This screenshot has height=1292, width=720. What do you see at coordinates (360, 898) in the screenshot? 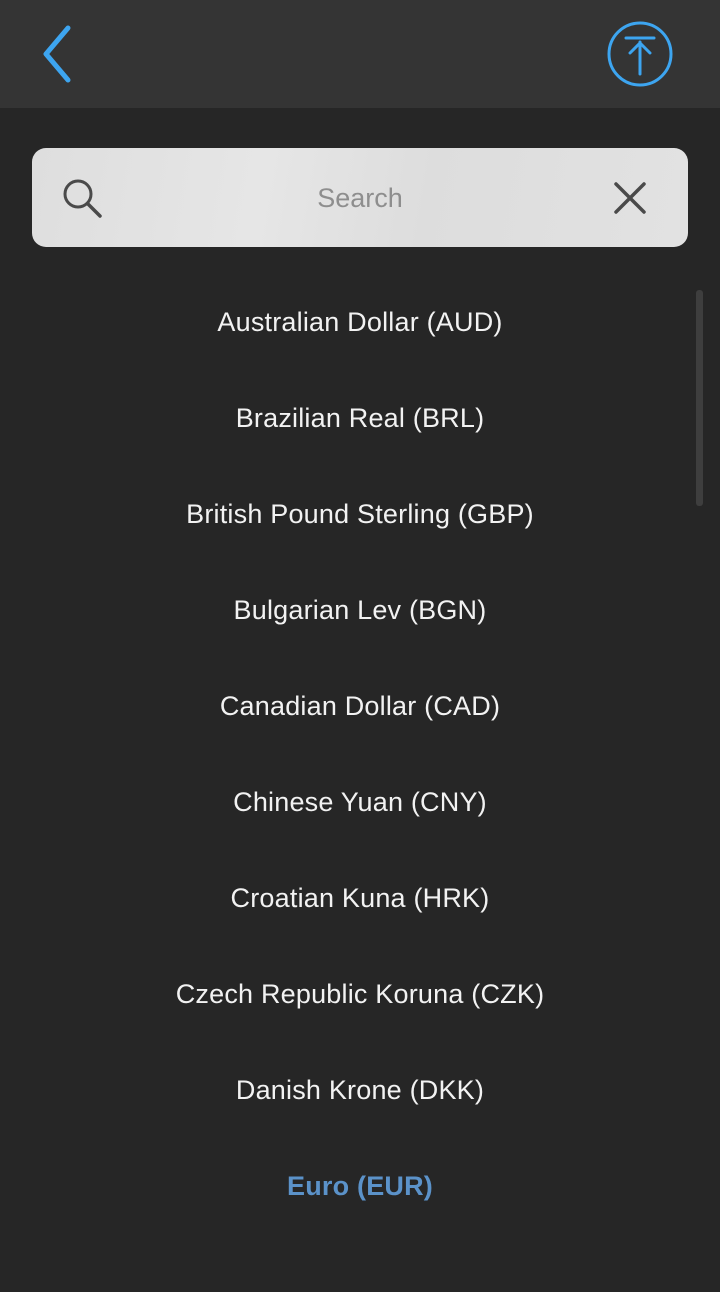
I see `currency-item-hrk: Croatian Kuna (HRK)` at bounding box center [360, 898].